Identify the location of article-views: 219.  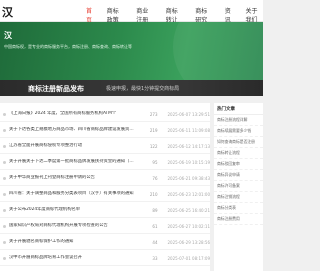
(153, 130).